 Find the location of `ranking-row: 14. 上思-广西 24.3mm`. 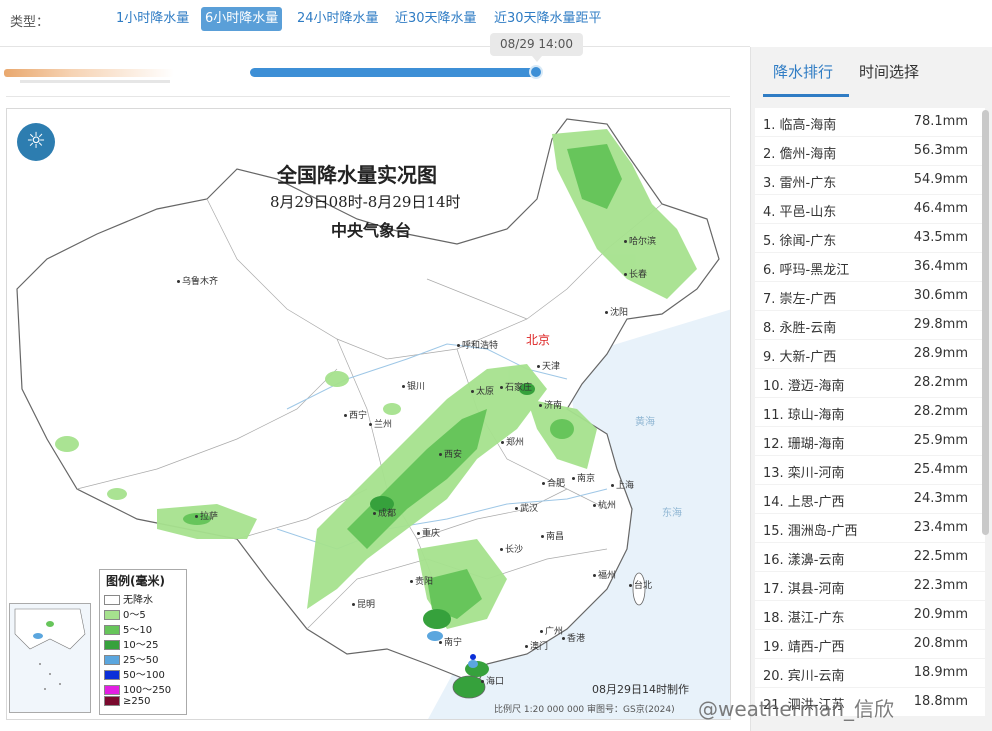

ranking-row: 14. 上思-广西 24.3mm is located at coordinates (870, 499).